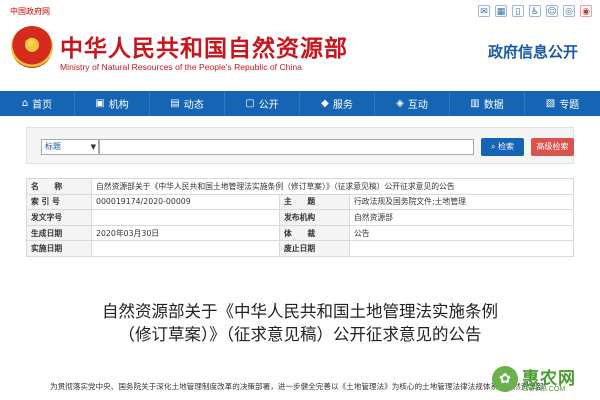  I want to click on impl-date-label: 实施日期, so click(59, 248).